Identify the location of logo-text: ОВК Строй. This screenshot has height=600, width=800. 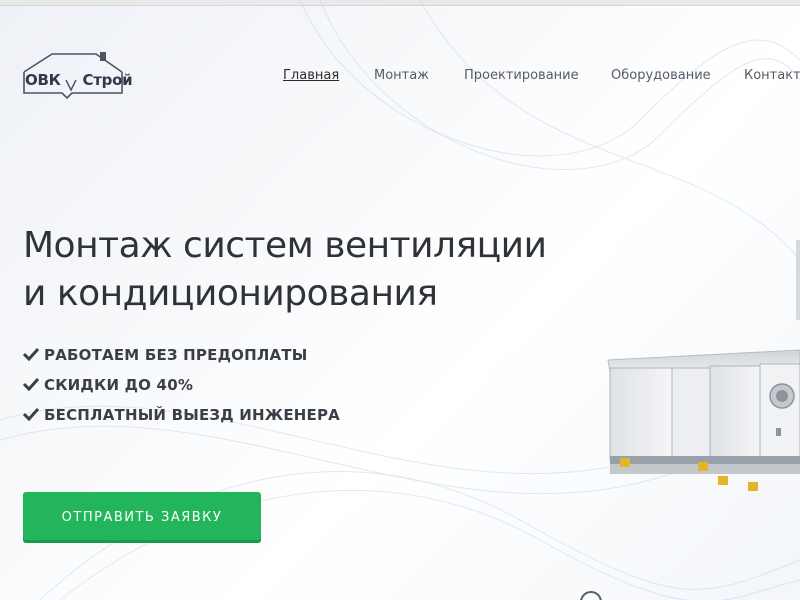
(79, 80).